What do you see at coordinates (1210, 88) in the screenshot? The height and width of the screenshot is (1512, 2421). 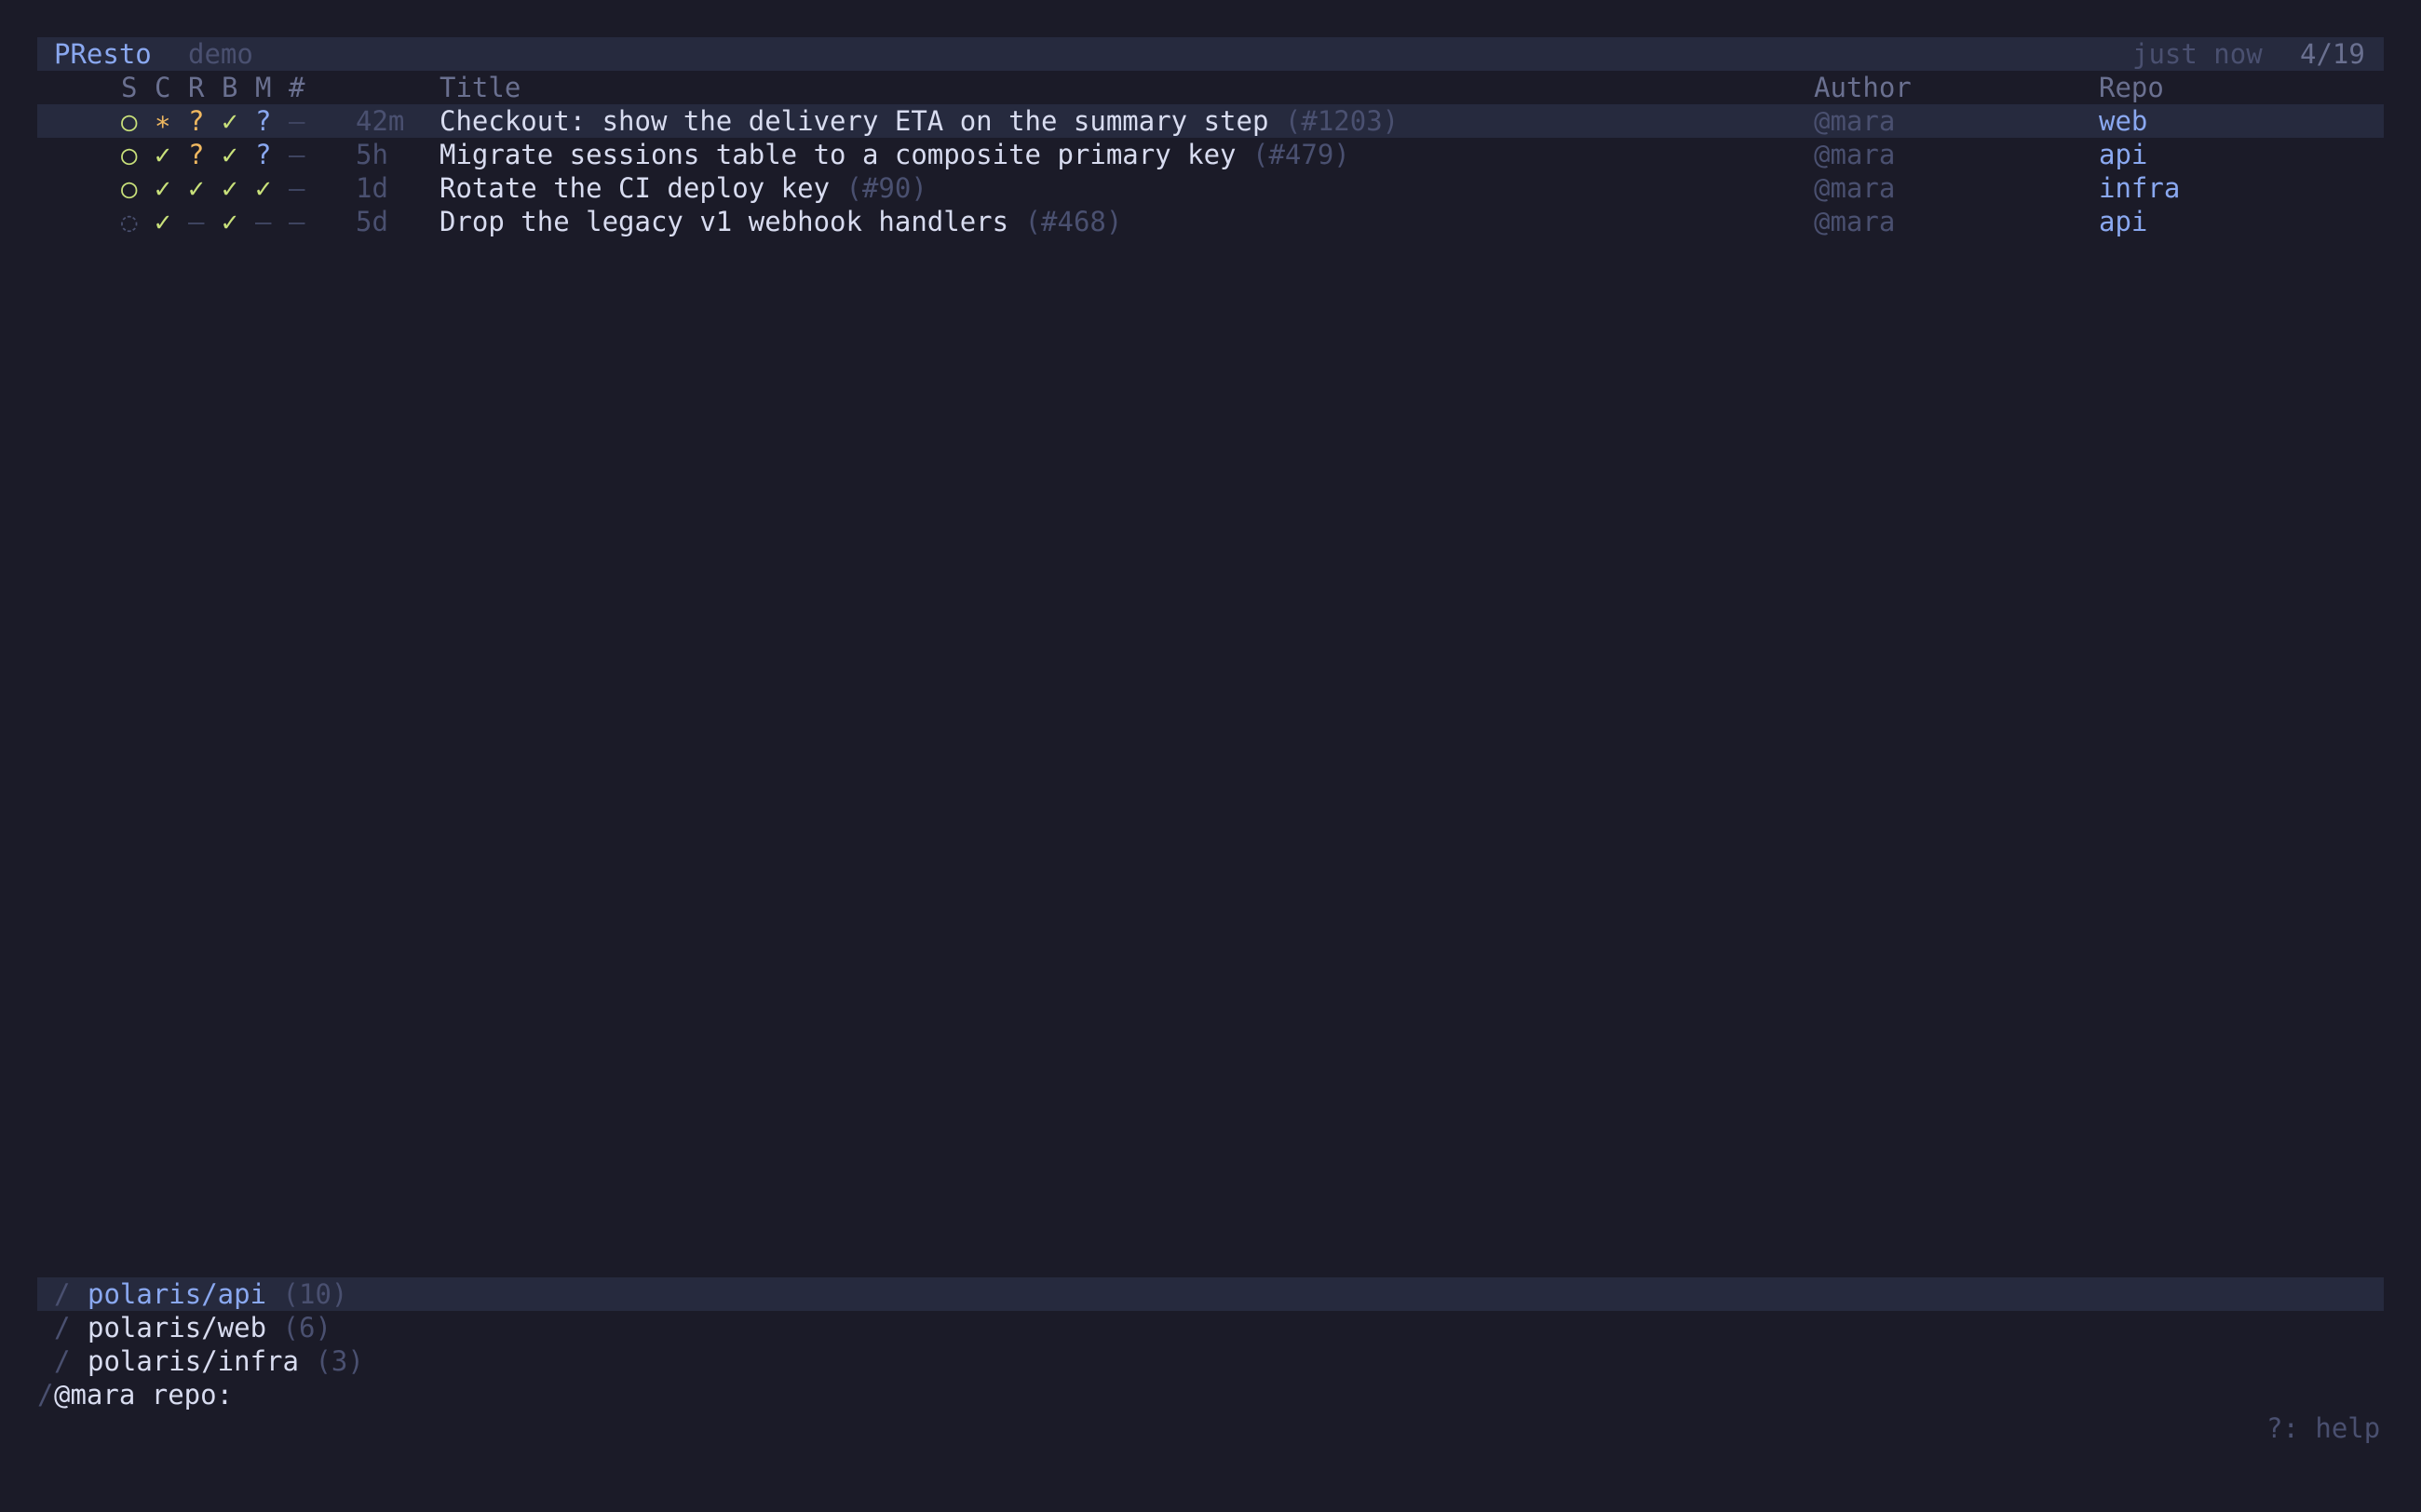 I see `column-header: S C R B M # Title Author Repo` at bounding box center [1210, 88].